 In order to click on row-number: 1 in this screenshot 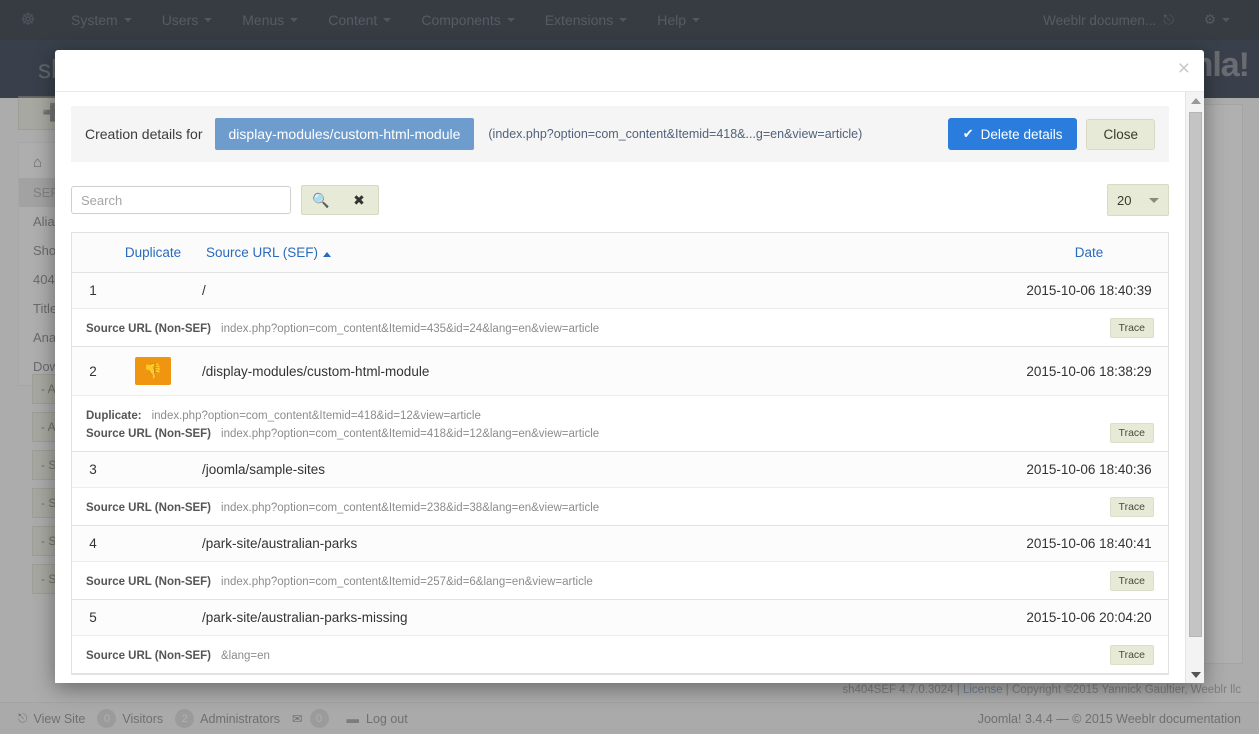, I will do `click(93, 290)`.